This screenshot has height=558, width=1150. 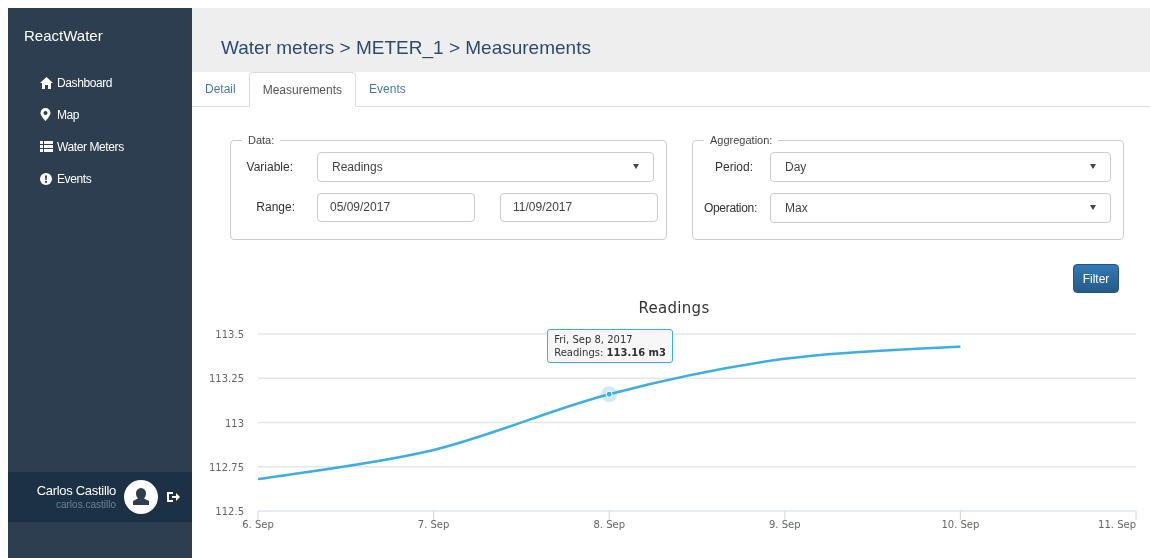 What do you see at coordinates (116, 82) in the screenshot?
I see `nav-link: Dashboard` at bounding box center [116, 82].